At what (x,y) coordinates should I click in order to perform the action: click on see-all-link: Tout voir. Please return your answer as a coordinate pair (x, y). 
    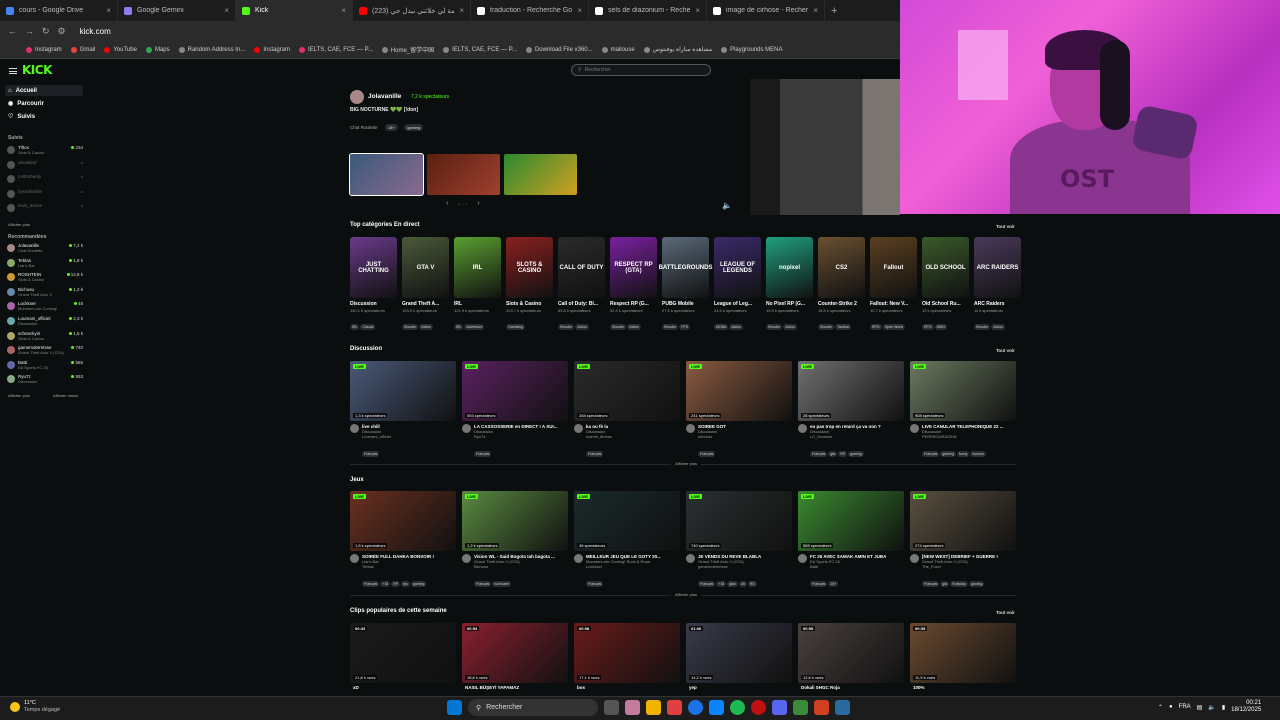
    Looking at the image, I should click on (1005, 612).